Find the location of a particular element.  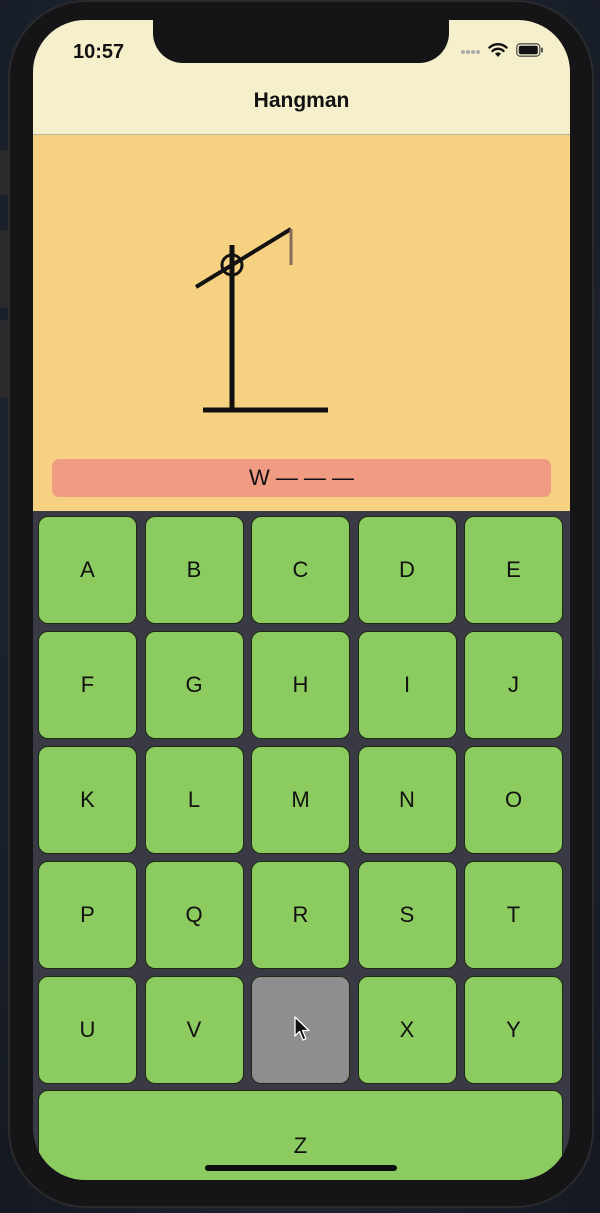

letter-key: M is located at coordinates (300, 800).